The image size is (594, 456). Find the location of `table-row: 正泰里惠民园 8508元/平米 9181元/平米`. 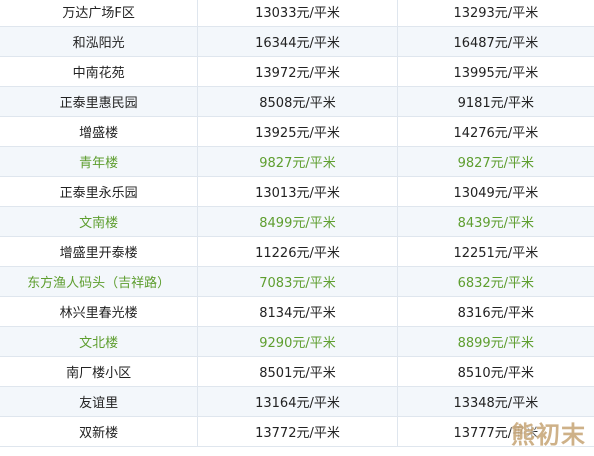

table-row: 正泰里惠民园 8508元/平米 9181元/平米 is located at coordinates (297, 102).